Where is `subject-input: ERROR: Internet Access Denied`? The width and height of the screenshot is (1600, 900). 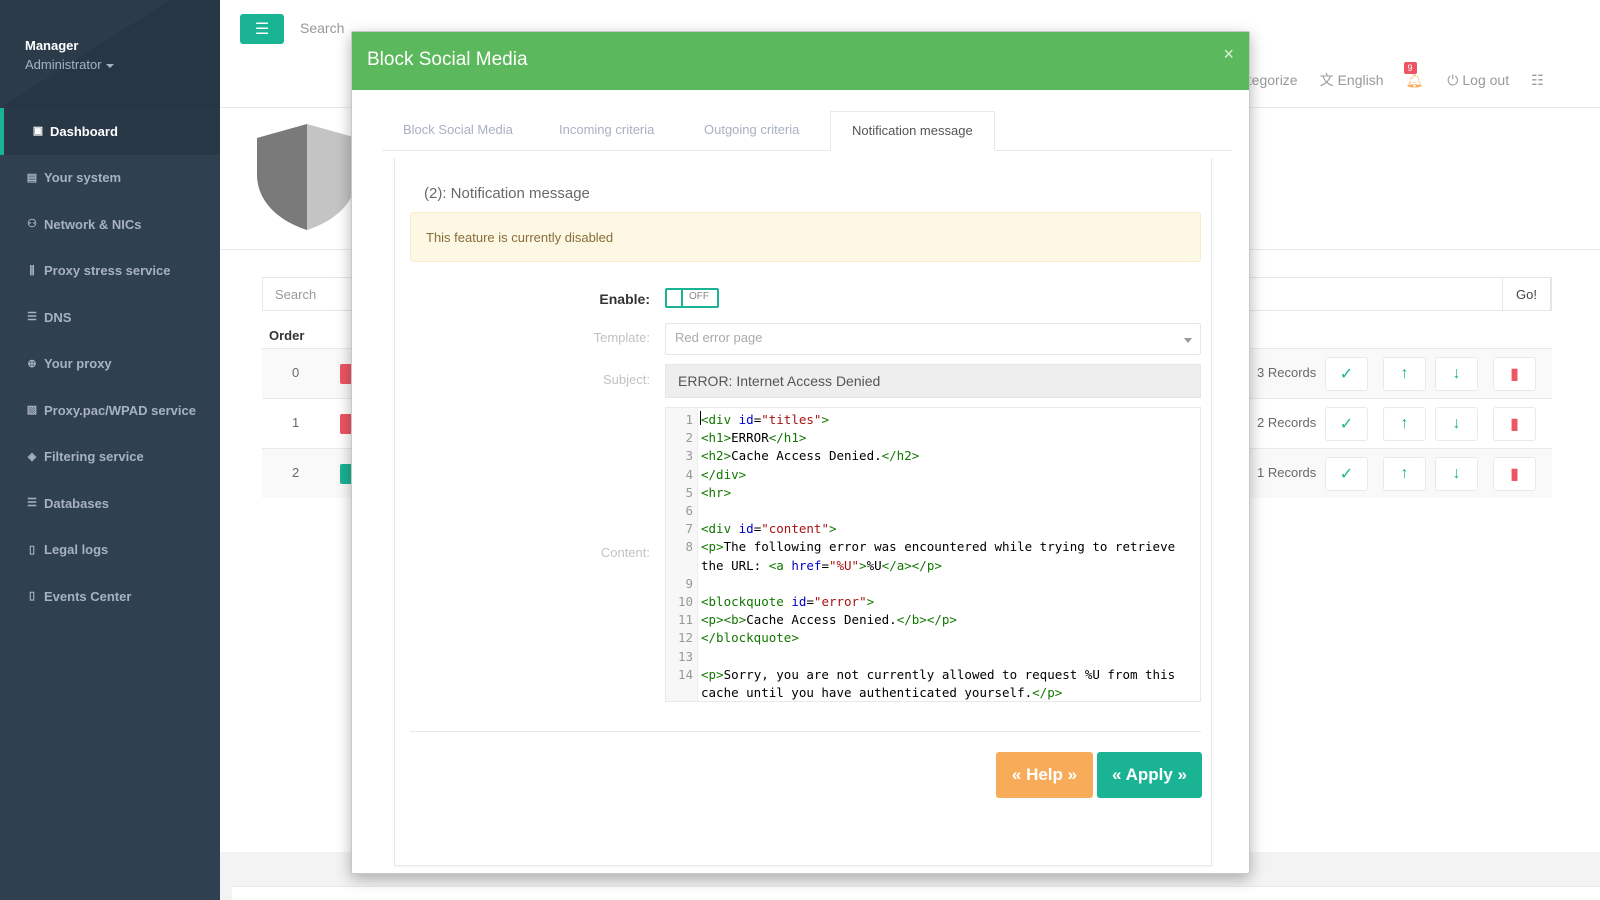
subject-input: ERROR: Internet Access Denied is located at coordinates (933, 381).